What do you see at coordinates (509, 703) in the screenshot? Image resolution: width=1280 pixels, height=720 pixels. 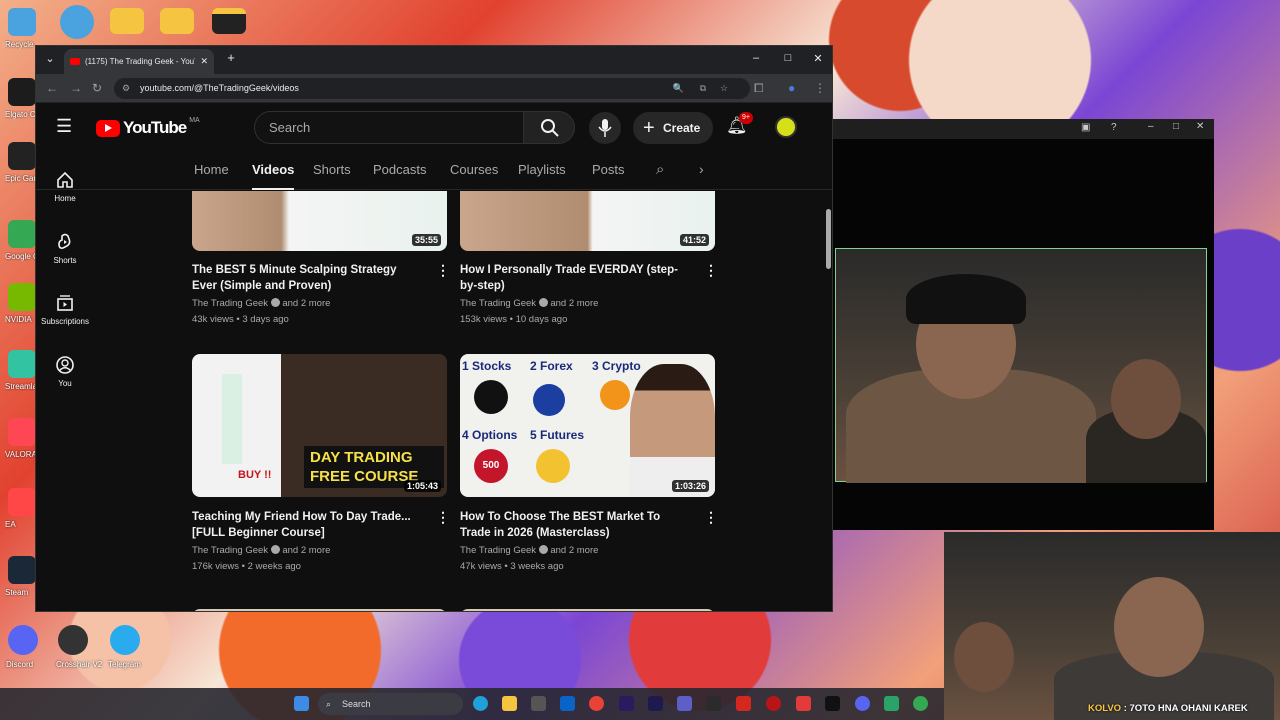 I see `file-explorer-icon` at bounding box center [509, 703].